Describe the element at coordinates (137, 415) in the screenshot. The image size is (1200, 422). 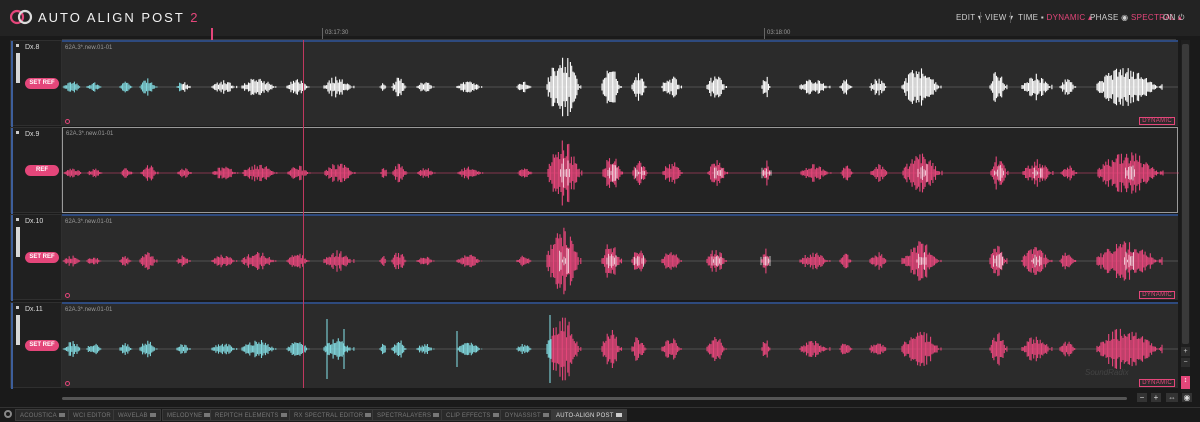
I see `tab-wavelab: WAVELAB` at that location.